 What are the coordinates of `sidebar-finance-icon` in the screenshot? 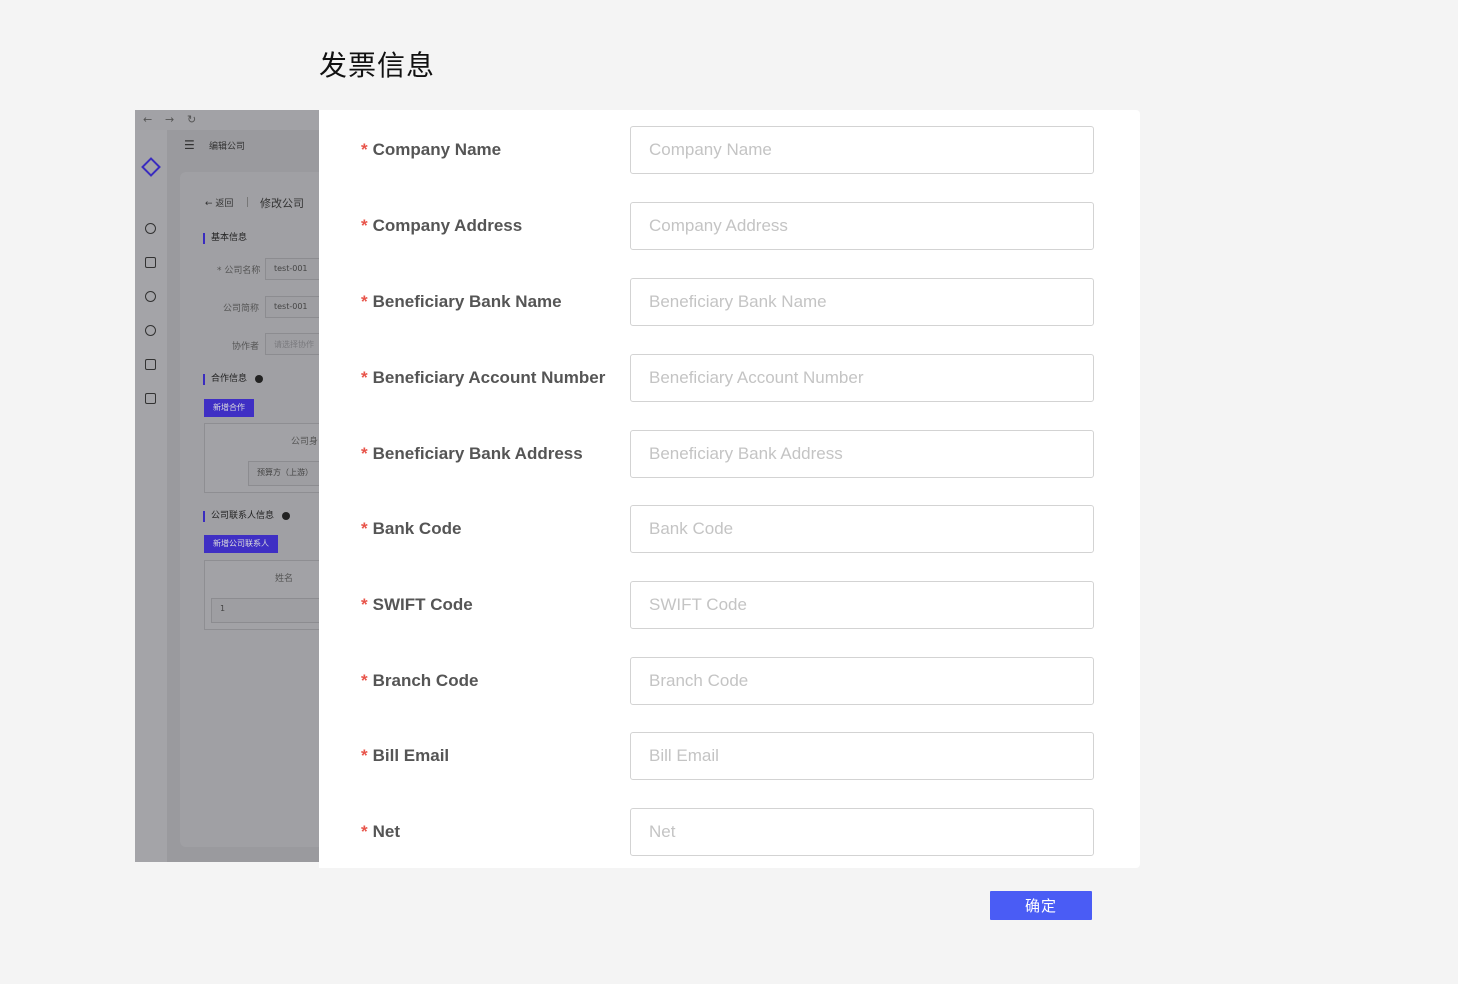 It's located at (150, 330).